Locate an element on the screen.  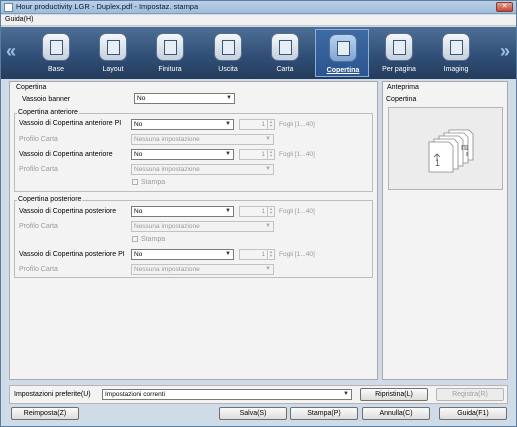
layout-icon is located at coordinates (113, 47).